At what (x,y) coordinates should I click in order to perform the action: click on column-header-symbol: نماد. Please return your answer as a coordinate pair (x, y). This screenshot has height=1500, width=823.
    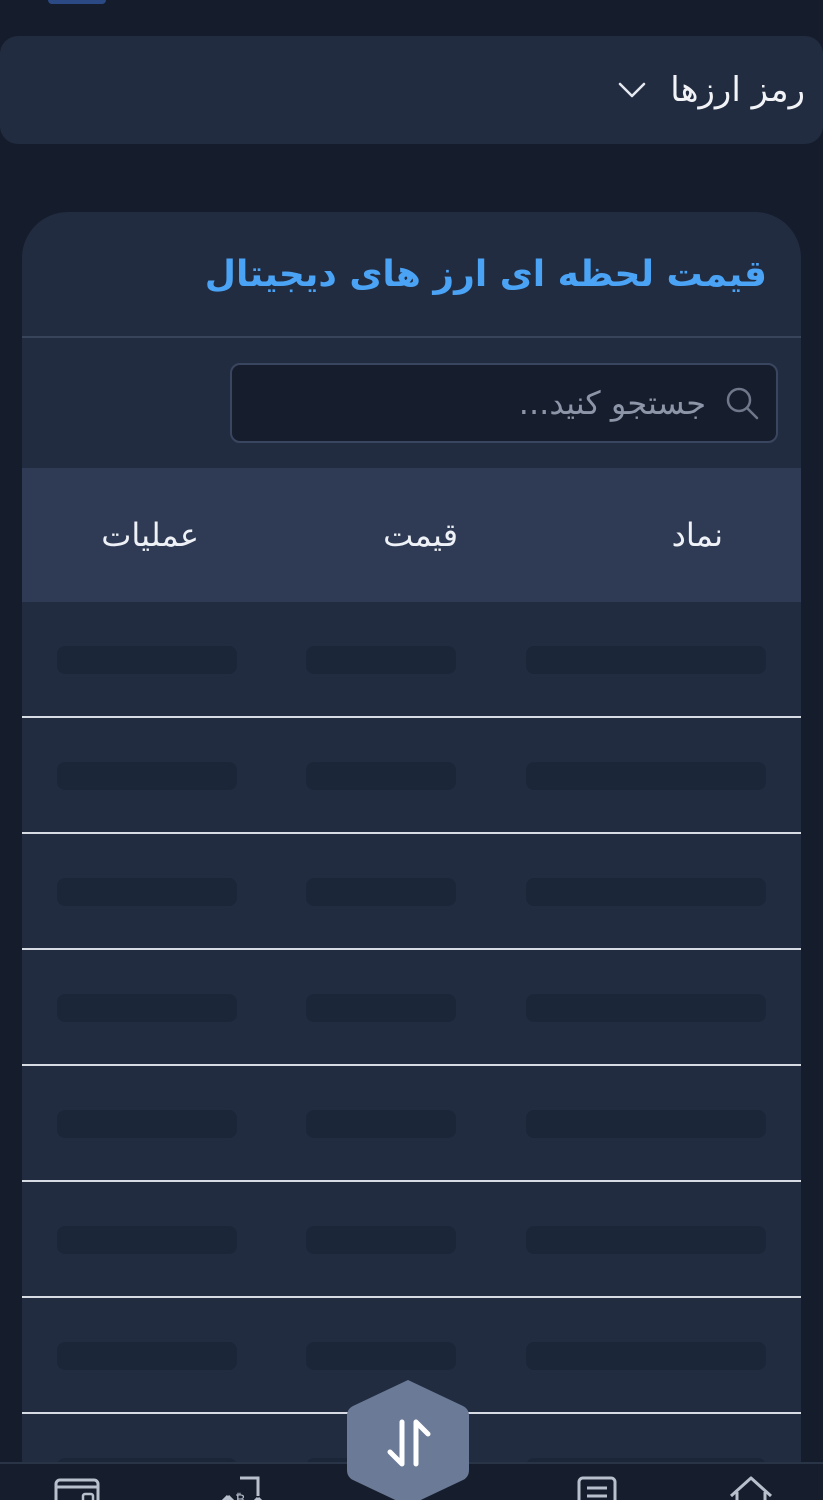
    Looking at the image, I should click on (697, 535).